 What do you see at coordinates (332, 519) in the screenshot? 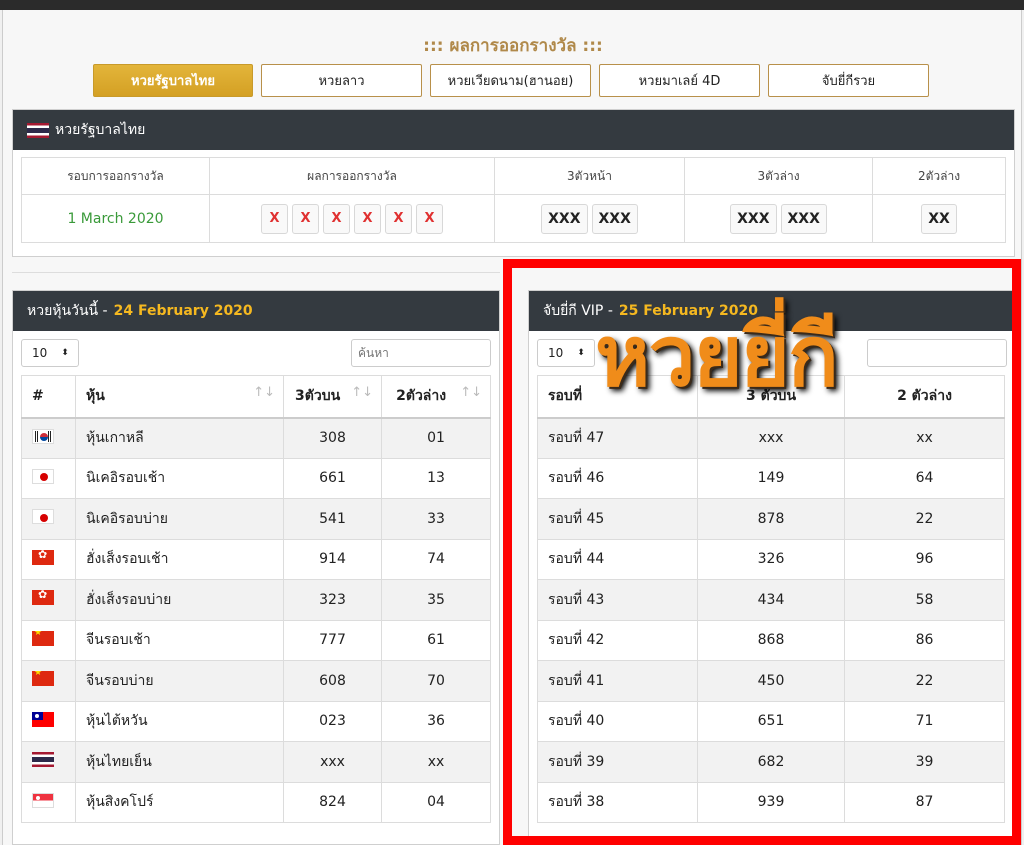
I see `stock-top3: 541` at bounding box center [332, 519].